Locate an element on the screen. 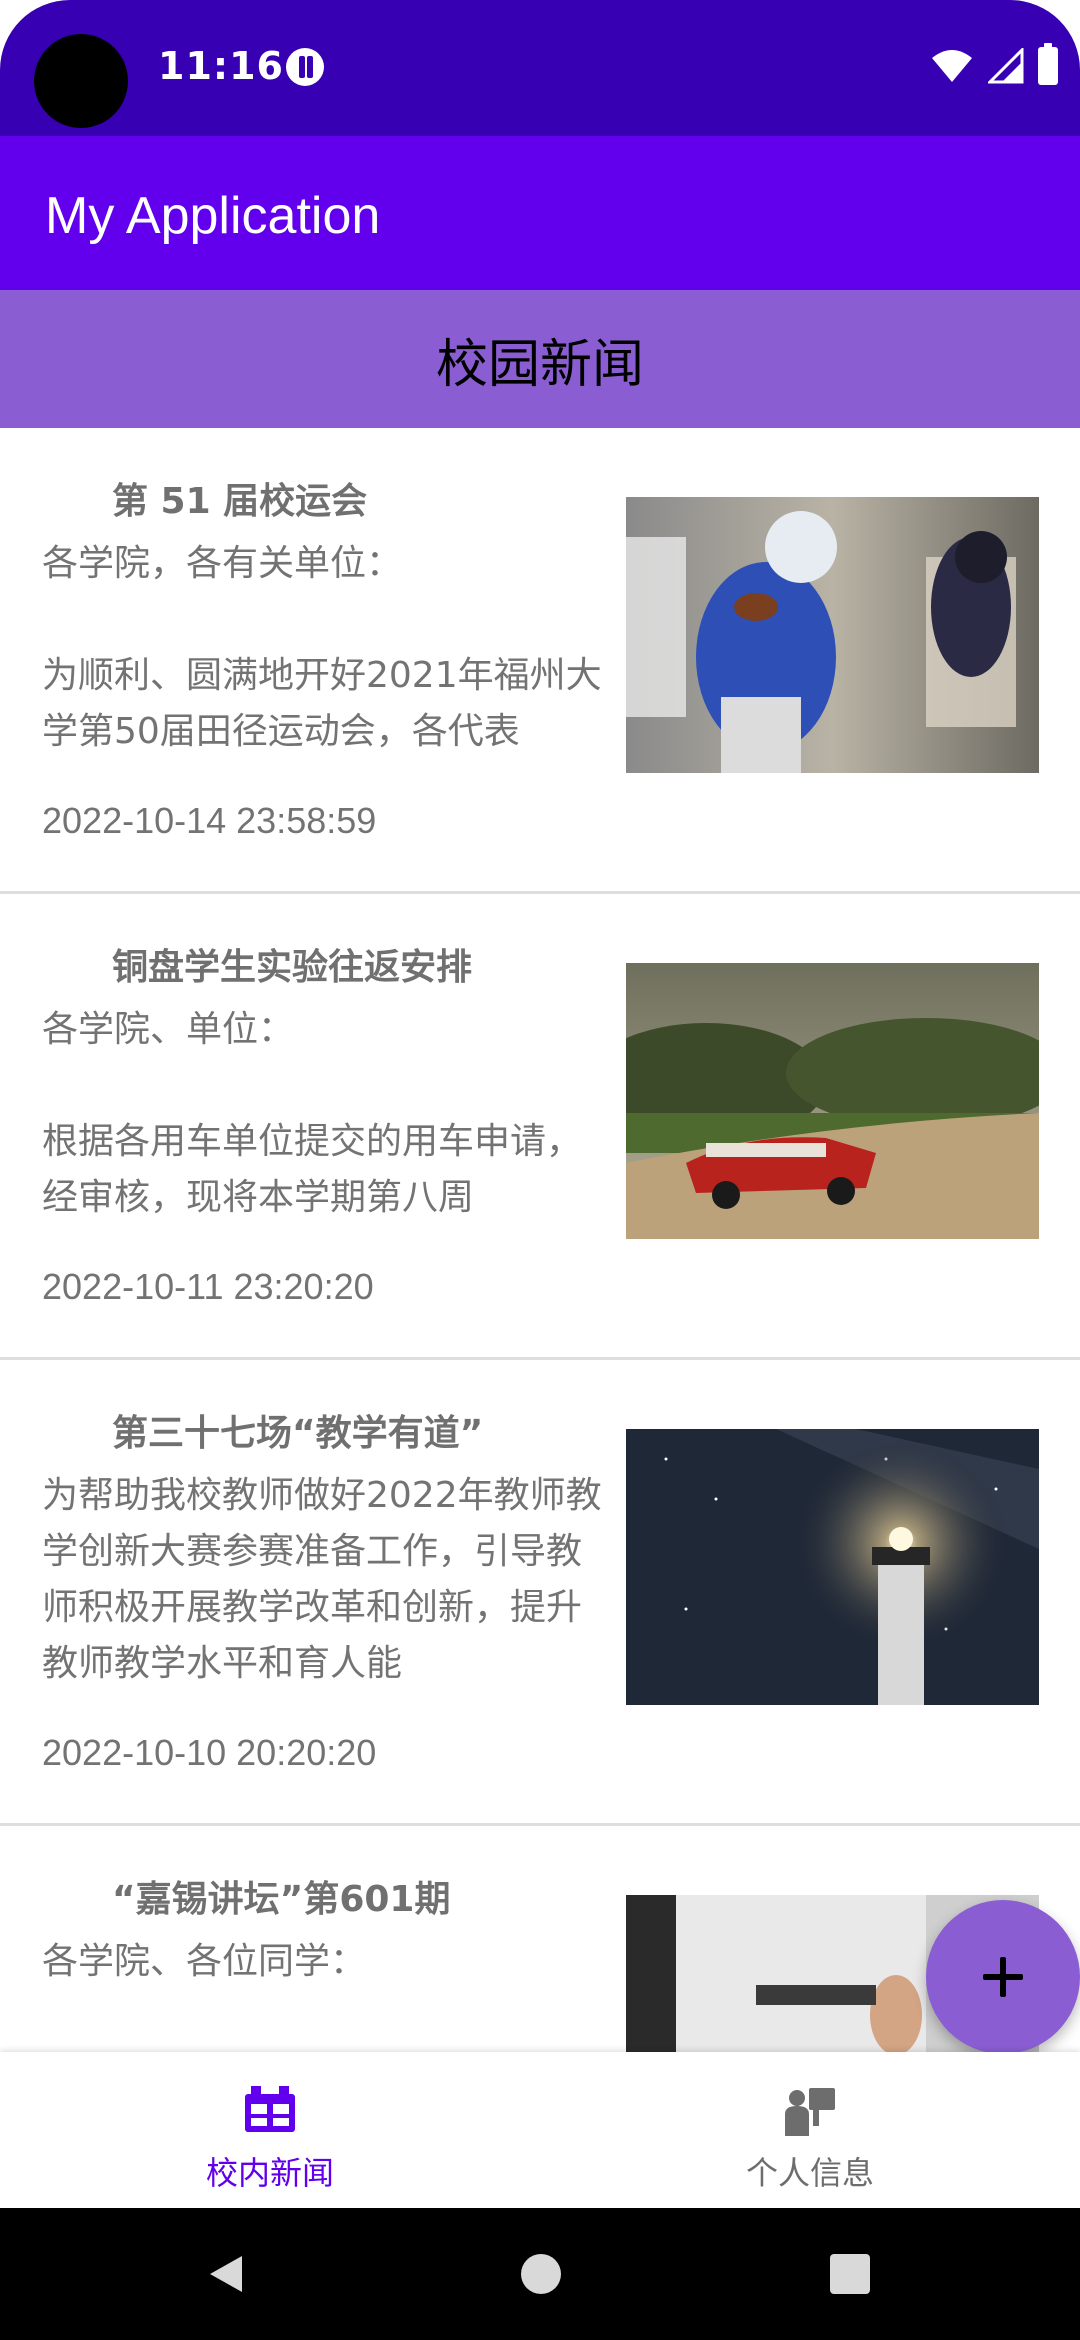 This screenshot has width=1080, height=2340. news-date: 2022-10-11 23:20:20 is located at coordinates (208, 1286).